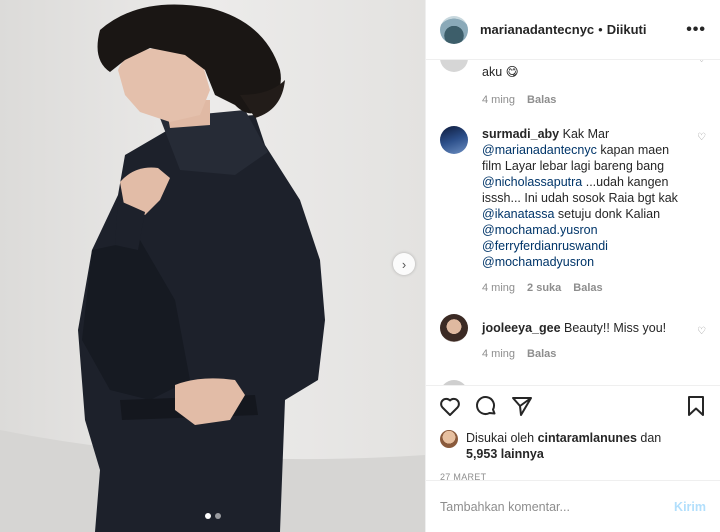 The image size is (720, 532). Describe the element at coordinates (539, 150) in the screenshot. I see `mention-link: @marianadantecnyc` at that location.